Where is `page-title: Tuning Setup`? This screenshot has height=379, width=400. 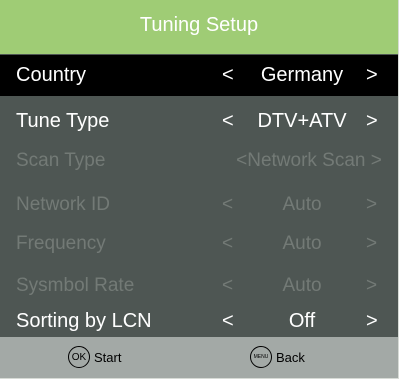 page-title: Tuning Setup is located at coordinates (199, 25).